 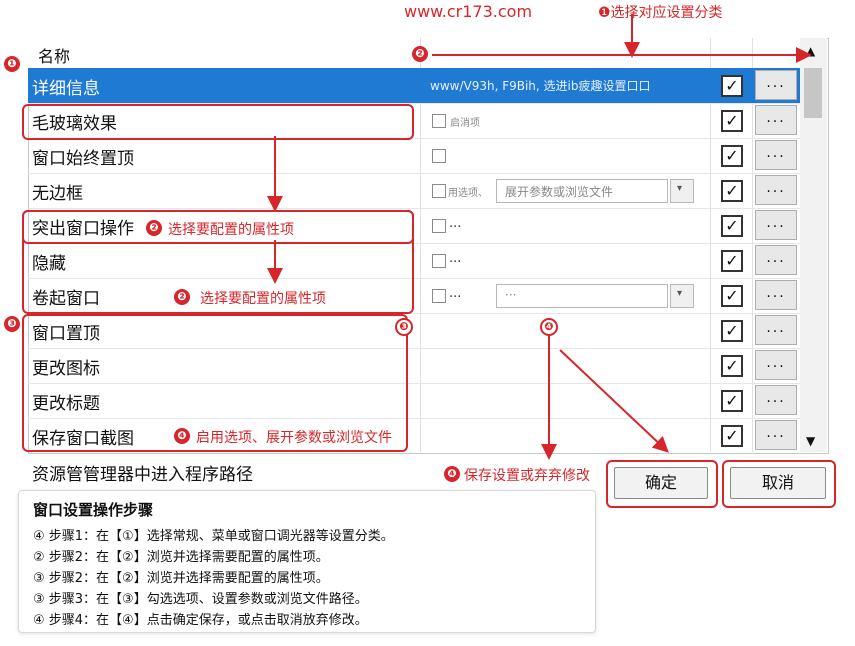 I want to click on step-line: ② 步骤2：在【②】浏览并选择需要配置的属性项。, so click(x=181, y=557).